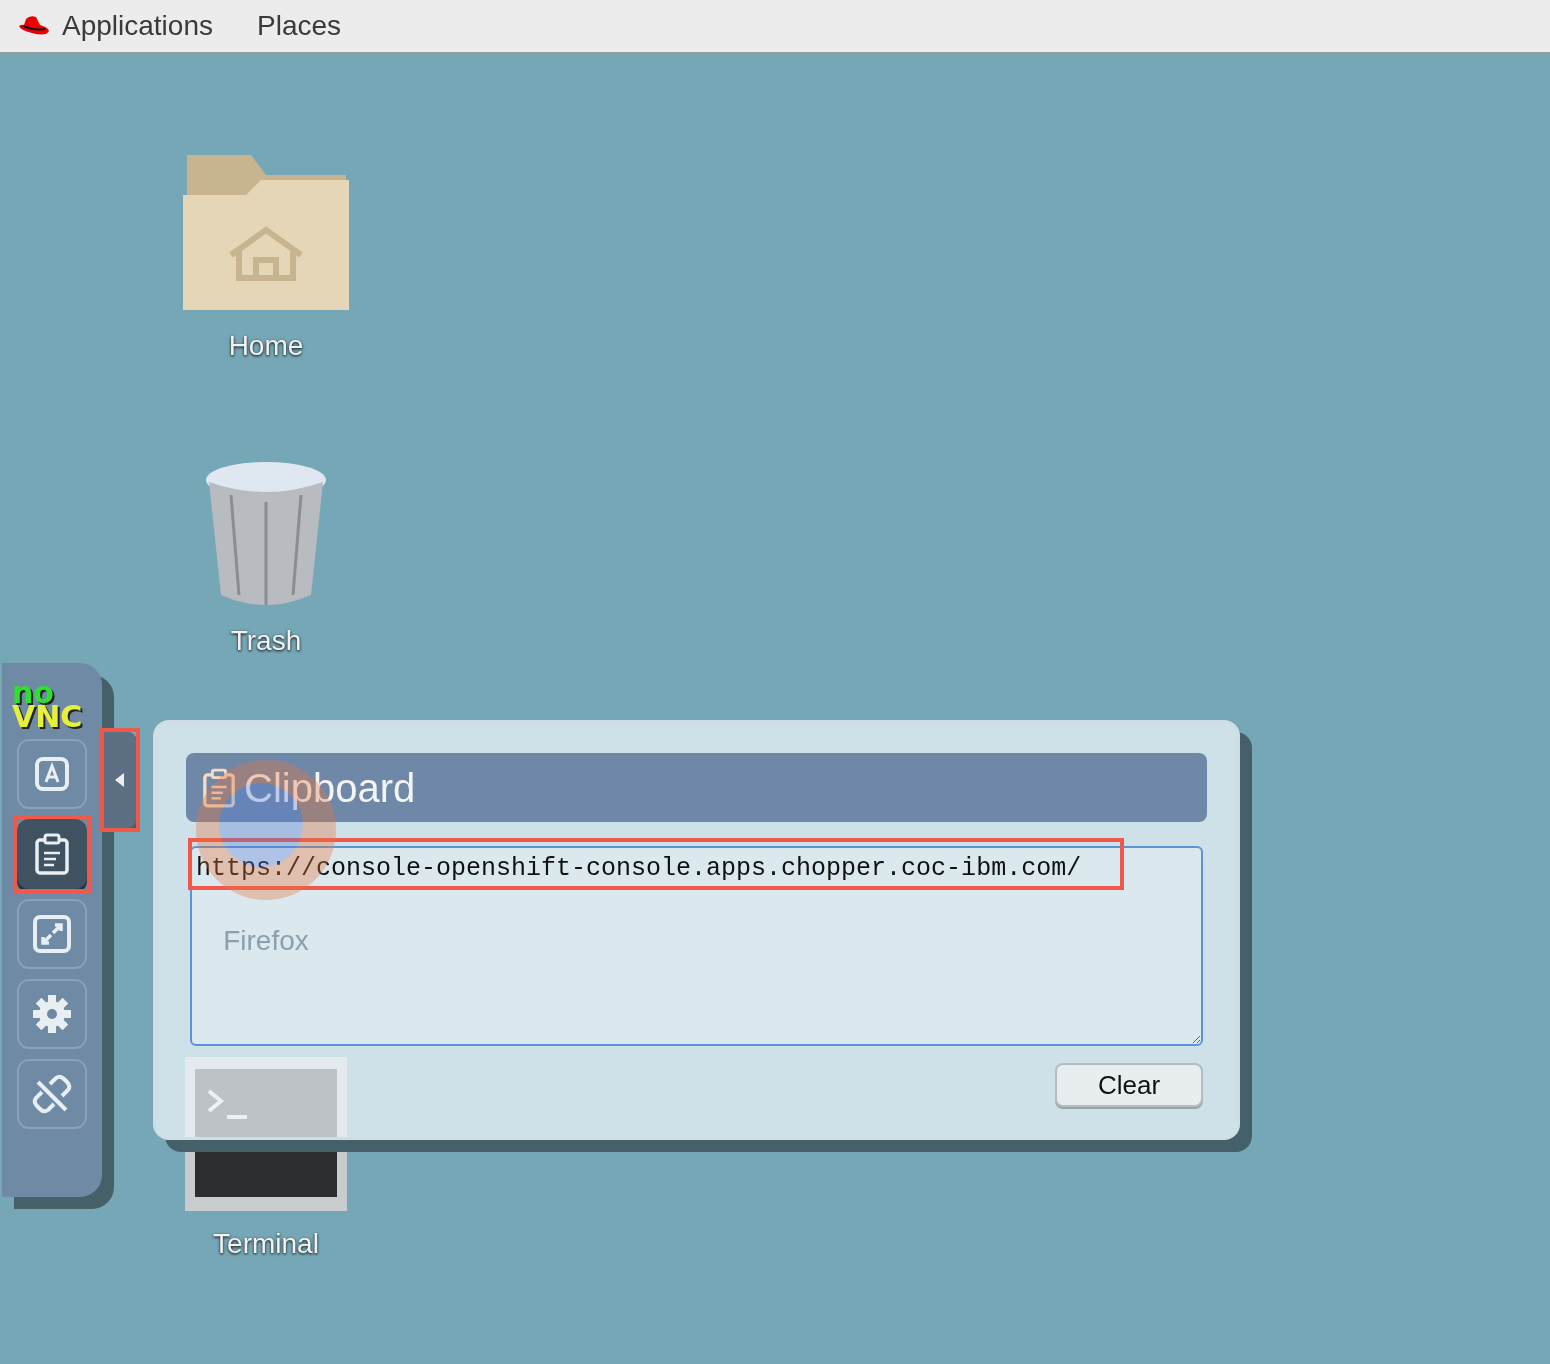 The image size is (1550, 1364). What do you see at coordinates (330, 788) in the screenshot?
I see `panel-title: Clipboard` at bounding box center [330, 788].